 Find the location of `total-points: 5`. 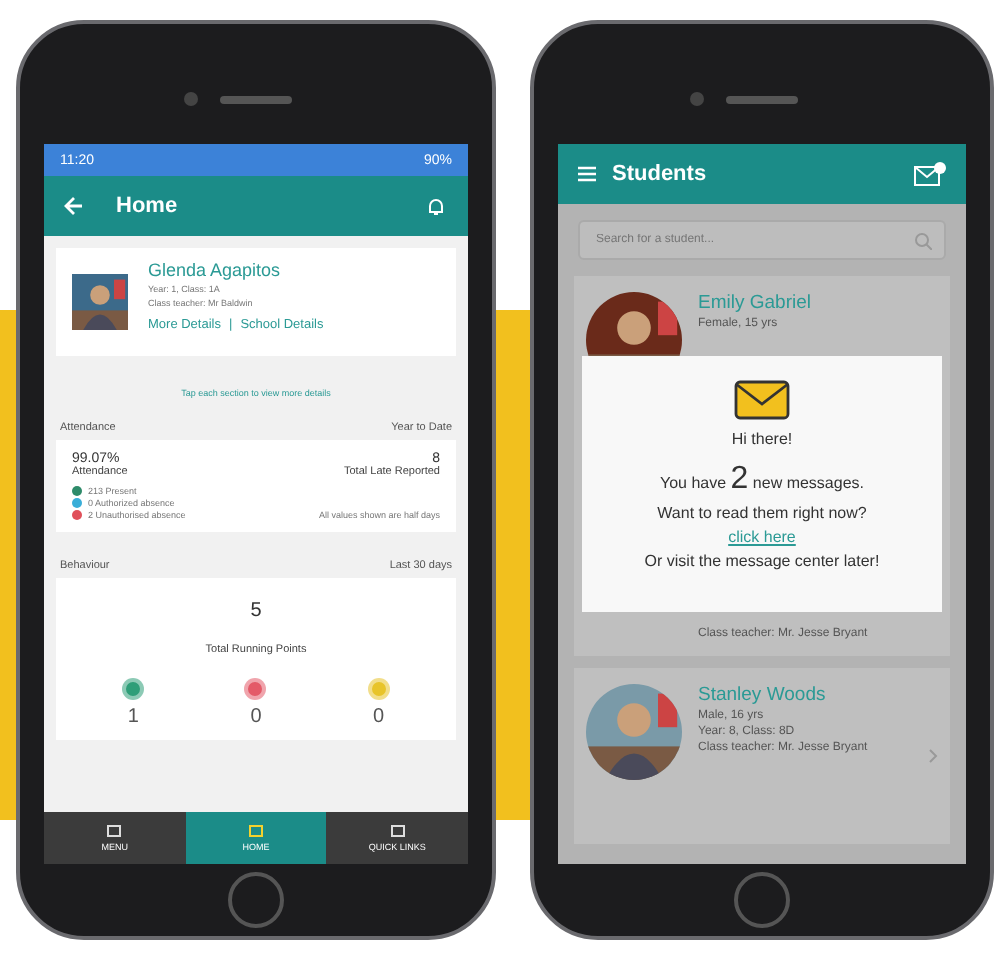

total-points: 5 is located at coordinates (256, 611).